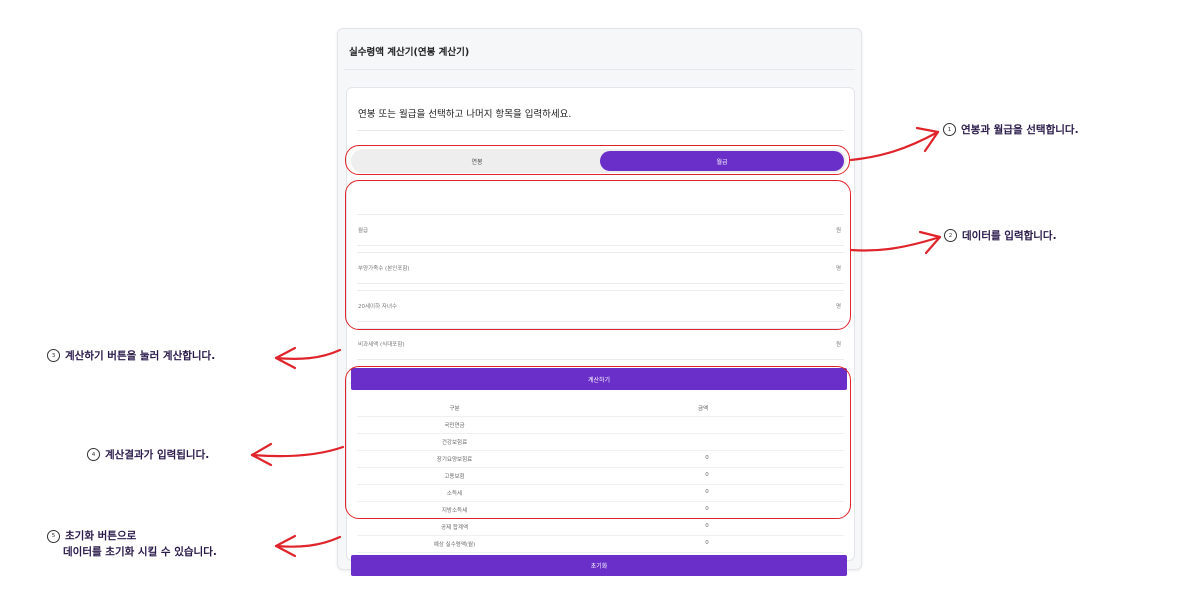 The image size is (1200, 600). Describe the element at coordinates (838, 345) in the screenshot. I see `field-unit: 원` at that location.